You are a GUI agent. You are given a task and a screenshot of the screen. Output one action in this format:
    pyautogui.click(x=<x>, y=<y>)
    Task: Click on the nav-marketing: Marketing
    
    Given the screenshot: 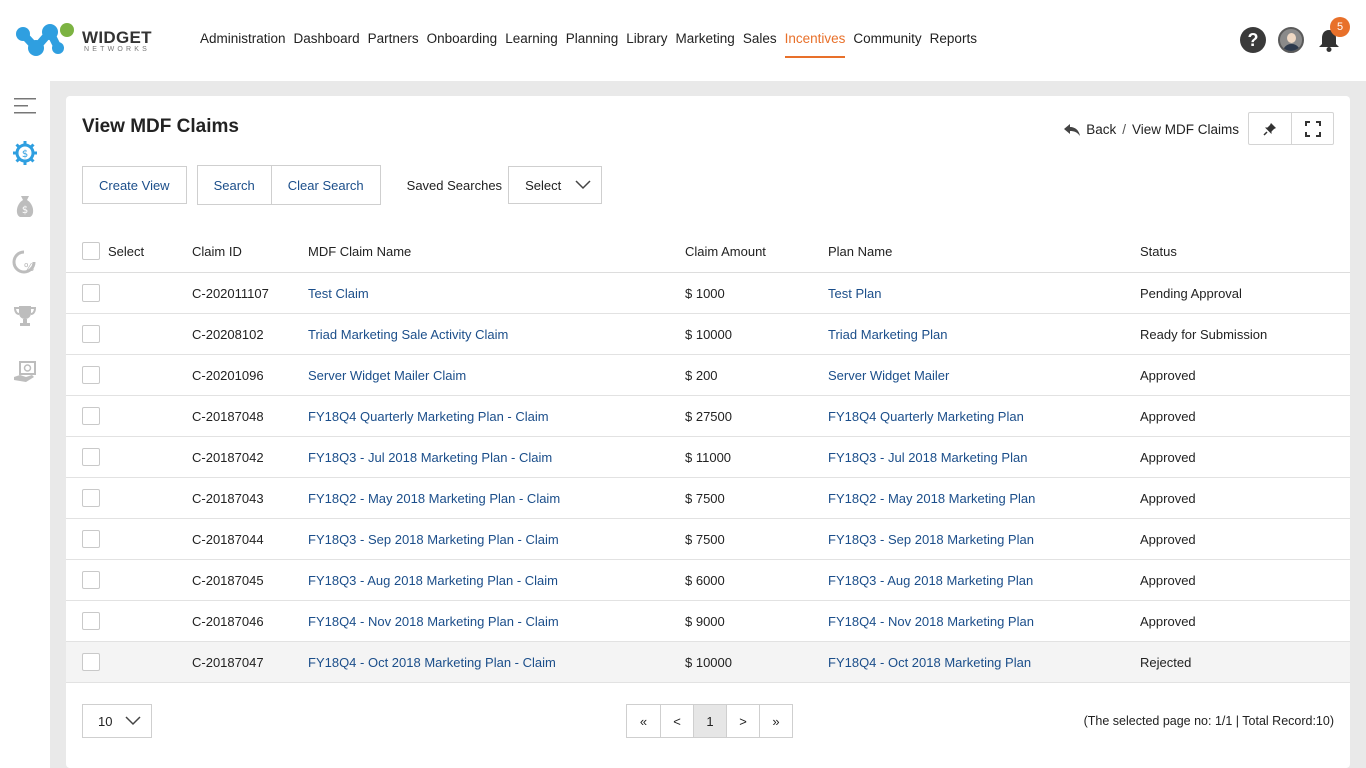 What is the action you would take?
    pyautogui.click(x=705, y=44)
    